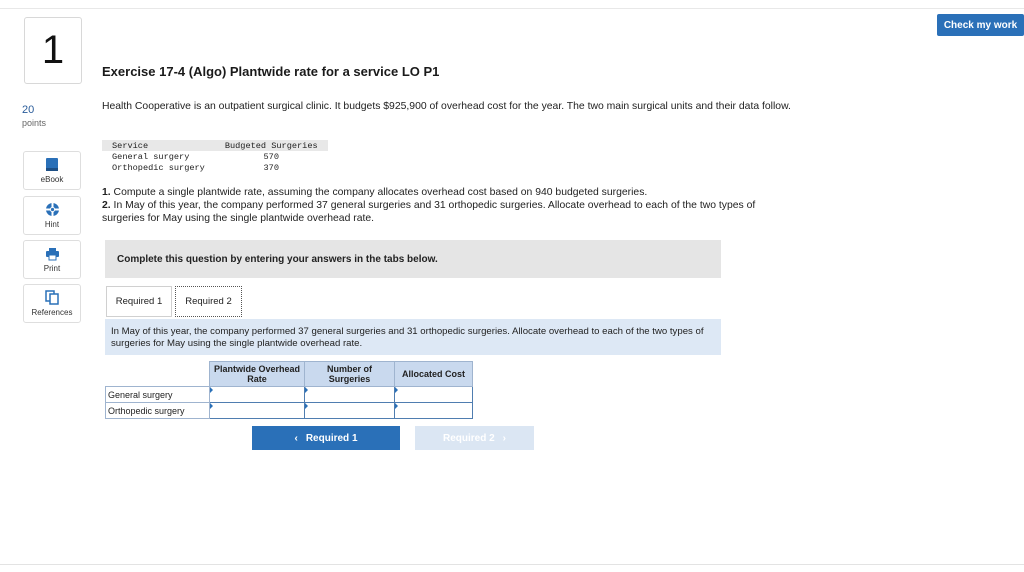 The height and width of the screenshot is (572, 1024). What do you see at coordinates (157, 394) in the screenshot?
I see `row-label-general: General surgery` at bounding box center [157, 394].